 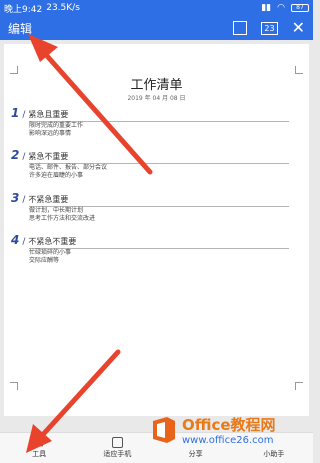 I want to click on tools-label: 工具, so click(x=39, y=454).